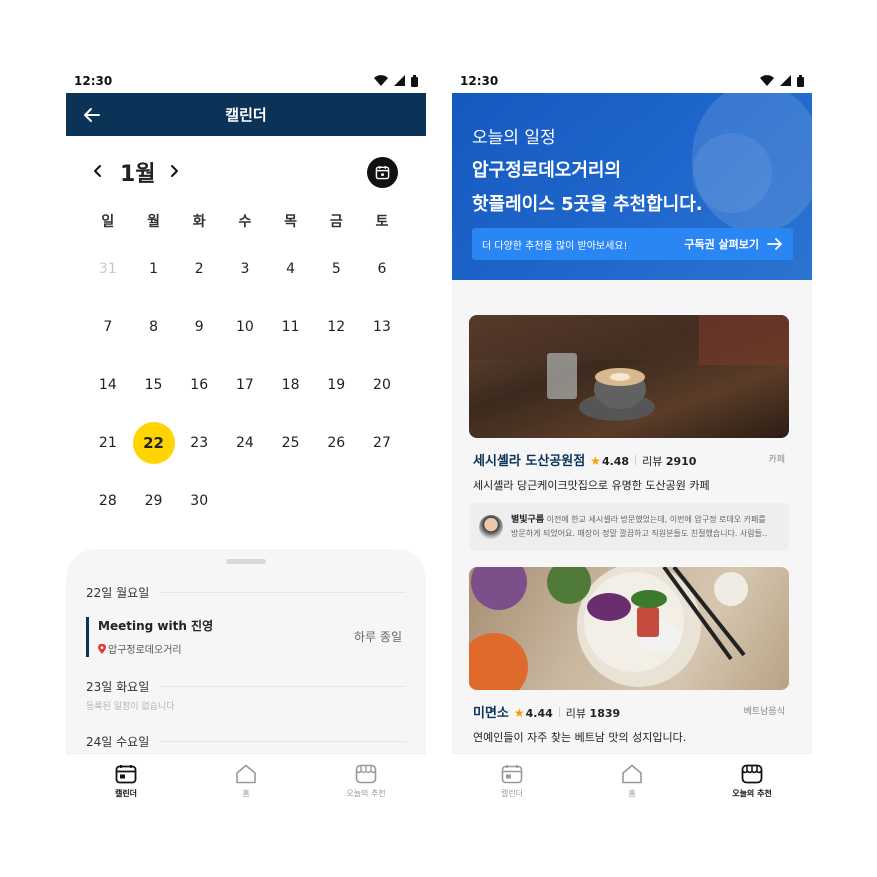 This screenshot has height=877, width=877. I want to click on calendar-day-label: 8, so click(153, 327).